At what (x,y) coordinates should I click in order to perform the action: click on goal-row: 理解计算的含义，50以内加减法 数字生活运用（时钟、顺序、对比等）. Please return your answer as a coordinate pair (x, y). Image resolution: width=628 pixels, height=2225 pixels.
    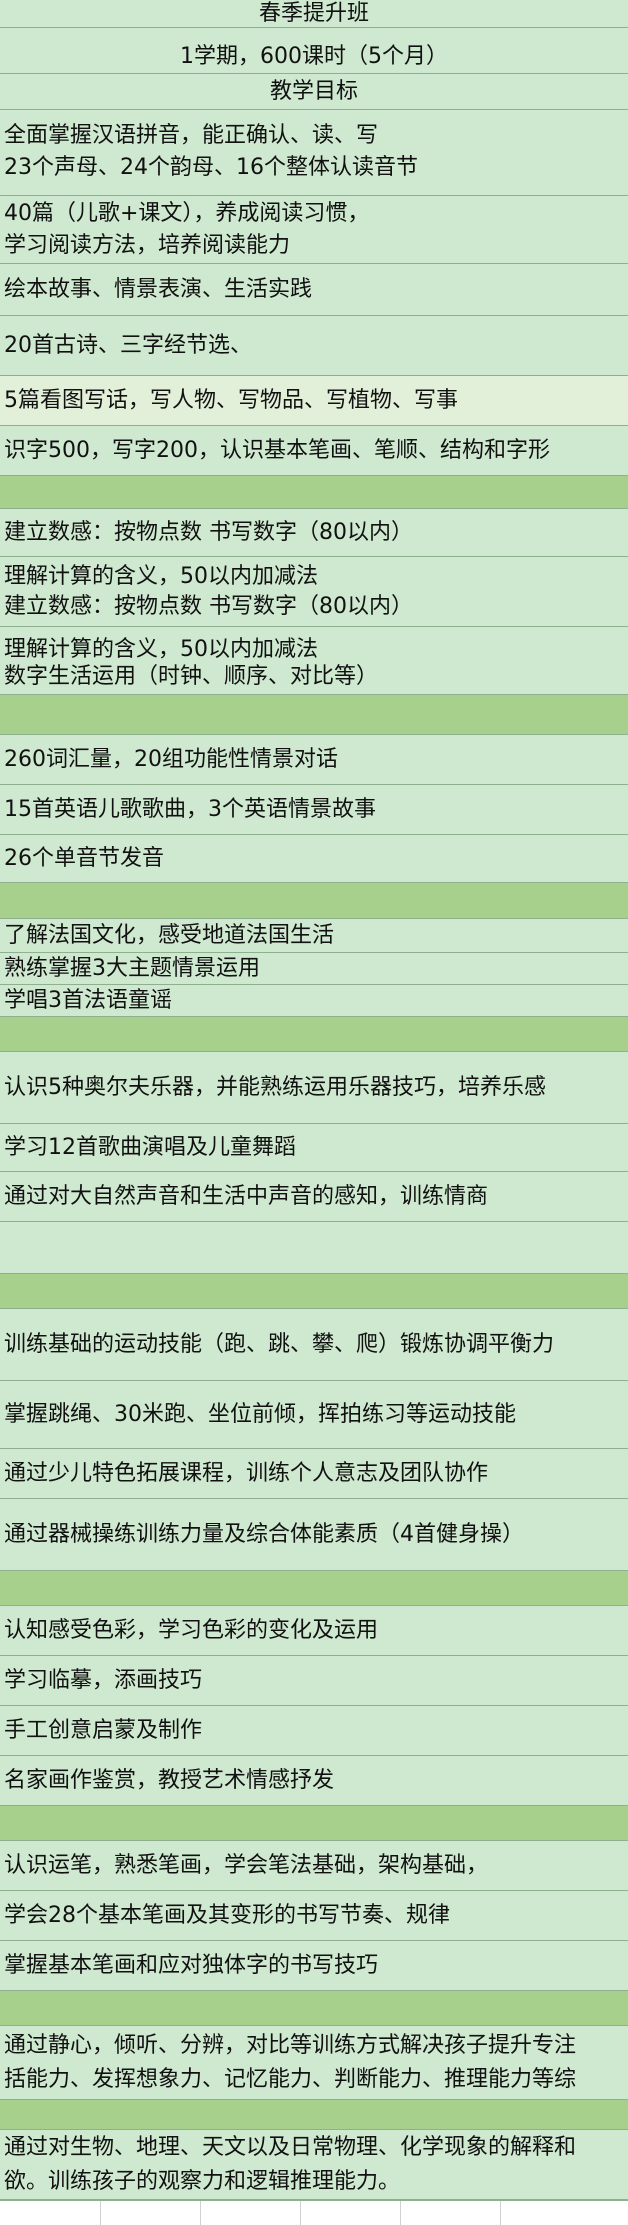
    Looking at the image, I should click on (314, 661).